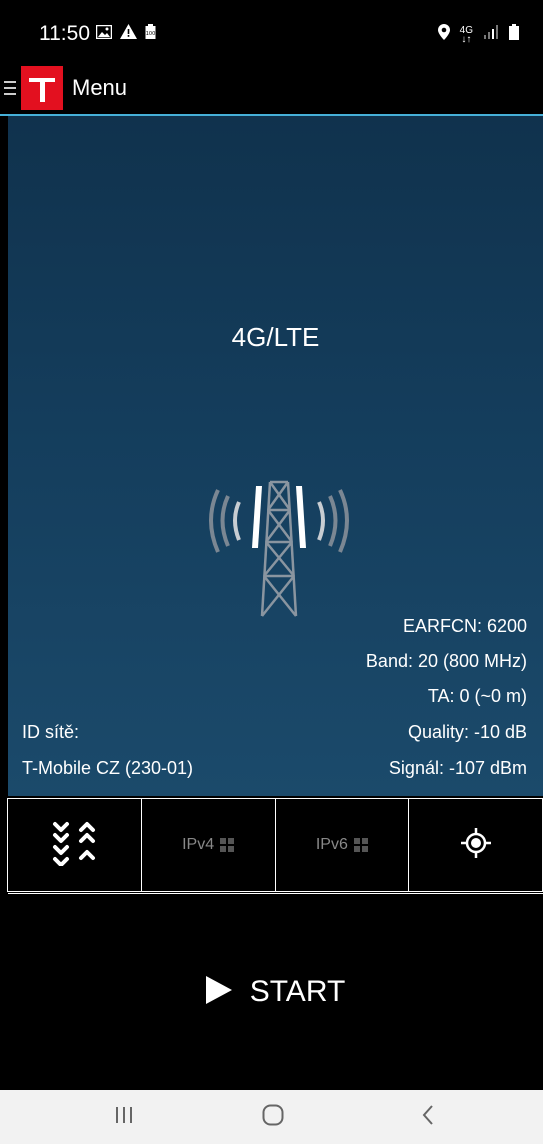 The height and width of the screenshot is (1144, 543). Describe the element at coordinates (466, 39) in the screenshot. I see `data-arrows-icon: ↓↑` at that location.